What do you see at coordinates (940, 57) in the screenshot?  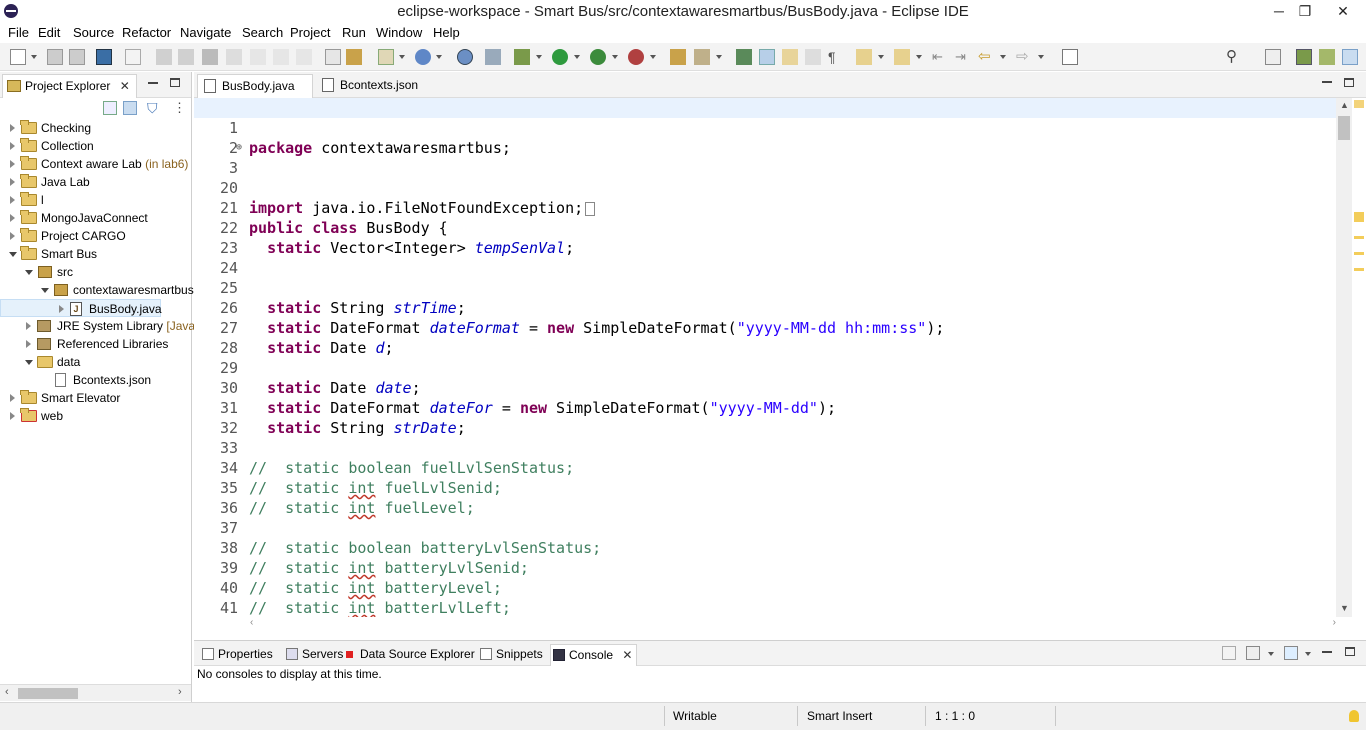 I see `last-edit-location-icon: ⇤` at bounding box center [940, 57].